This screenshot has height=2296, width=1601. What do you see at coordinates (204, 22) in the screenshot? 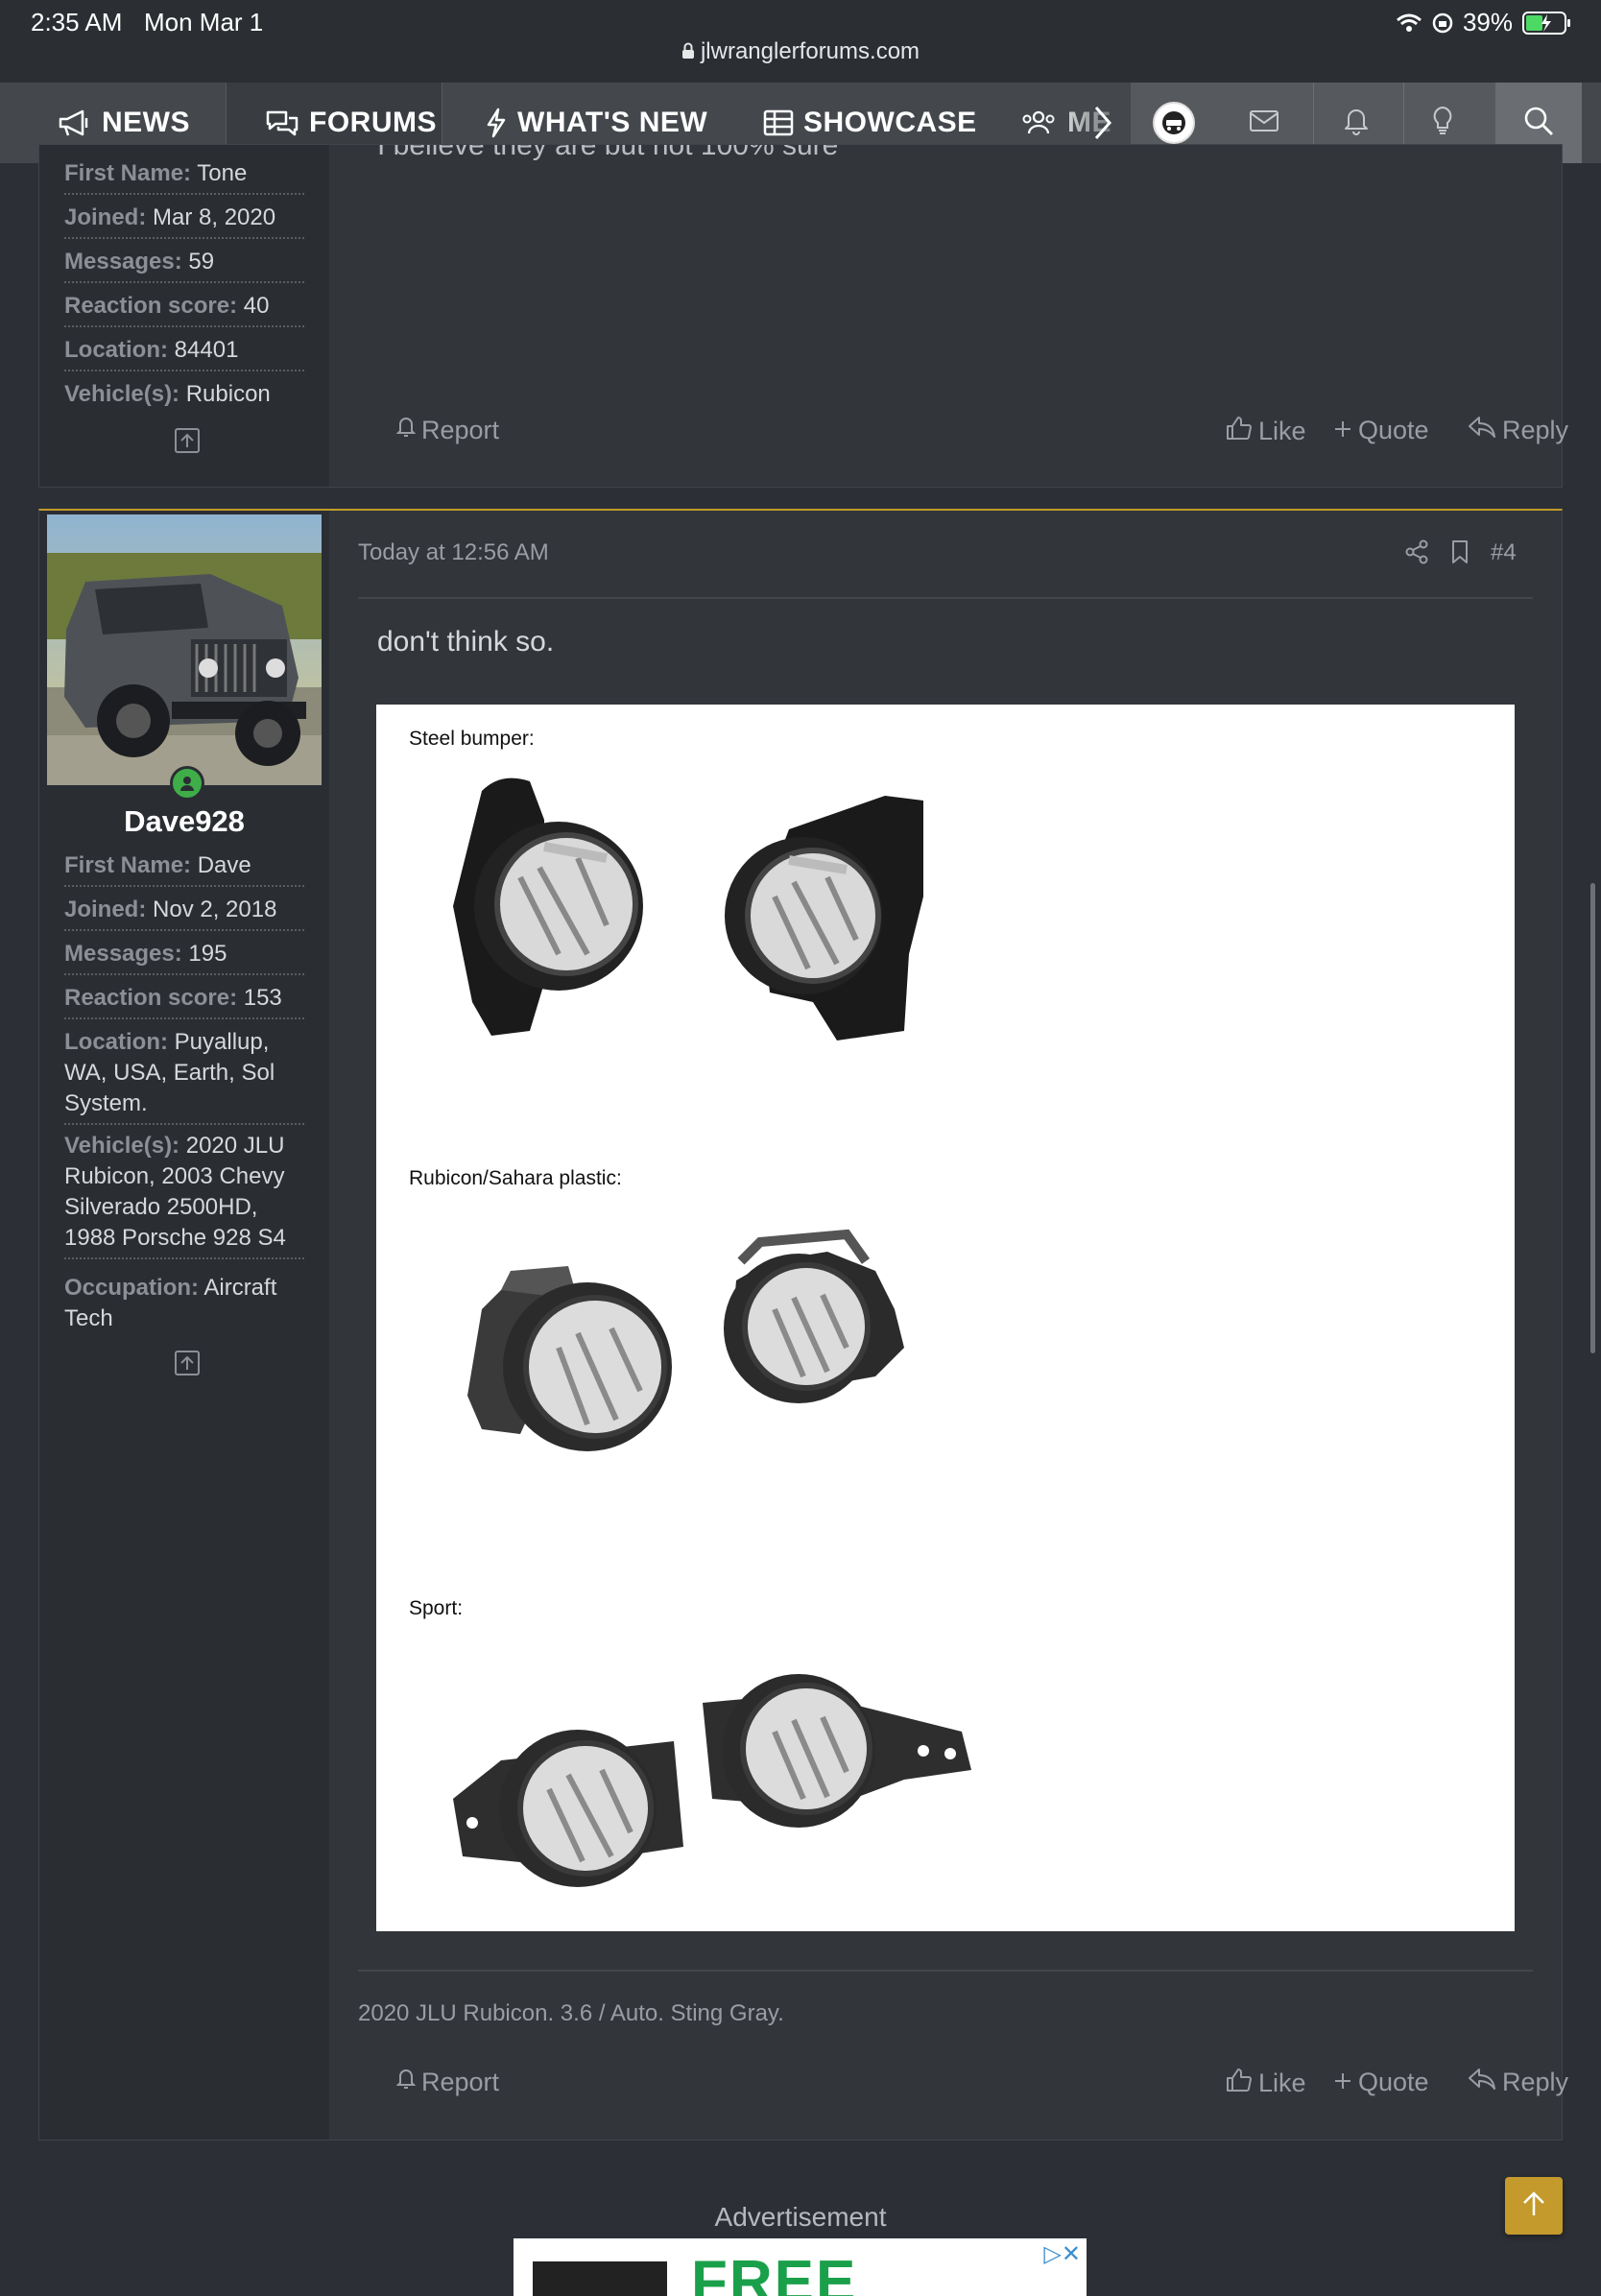
I see `status-date: Mon Mar 1` at bounding box center [204, 22].